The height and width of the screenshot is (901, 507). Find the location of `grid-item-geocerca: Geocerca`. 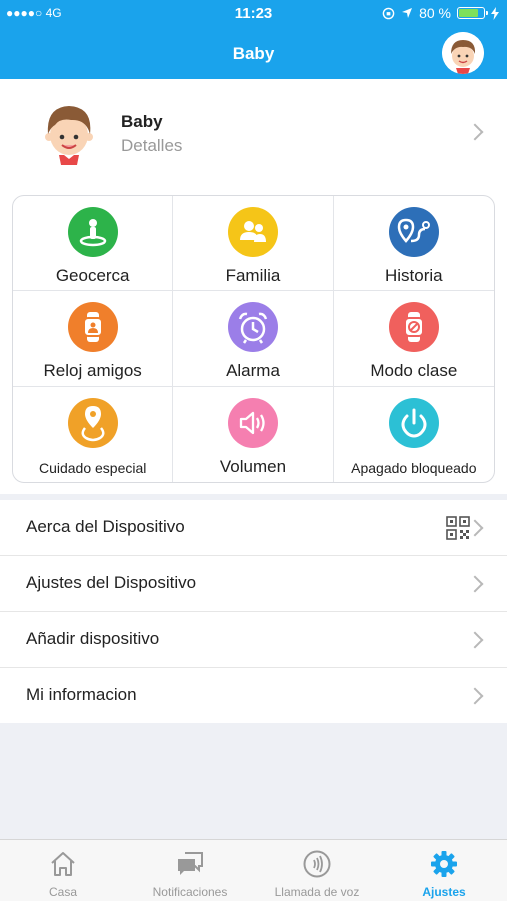

grid-item-geocerca: Geocerca is located at coordinates (93, 244).